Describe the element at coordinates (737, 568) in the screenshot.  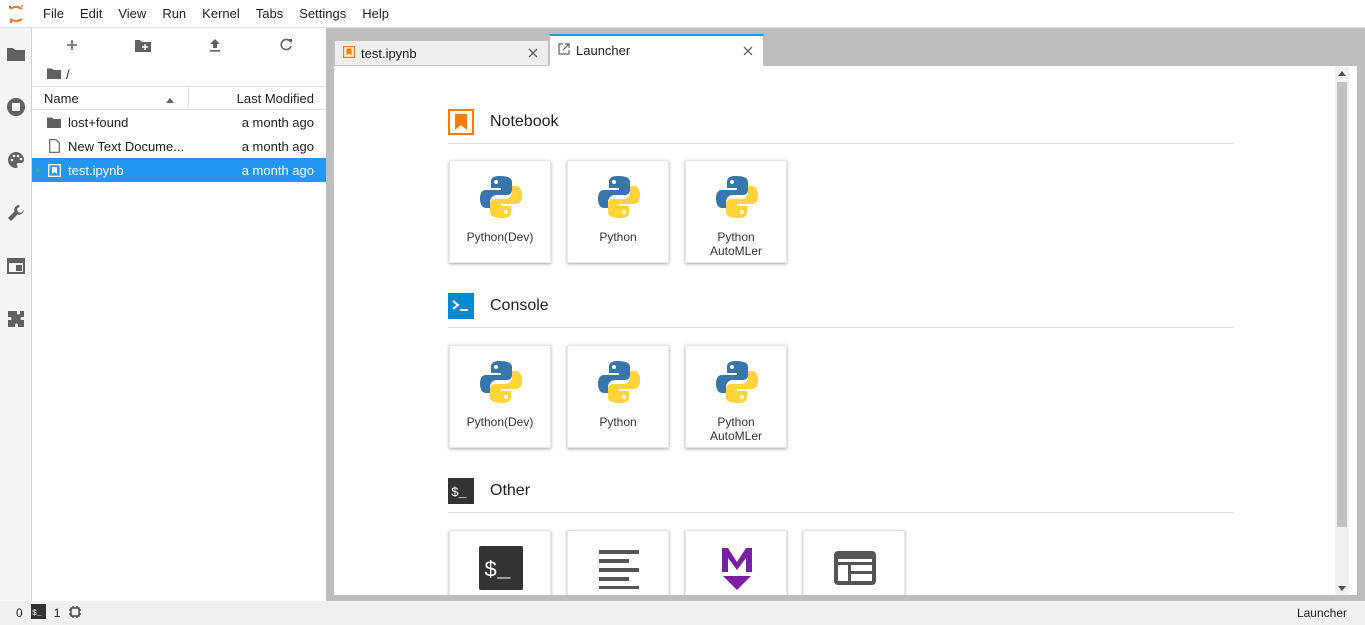
I see `markdown-icon` at that location.